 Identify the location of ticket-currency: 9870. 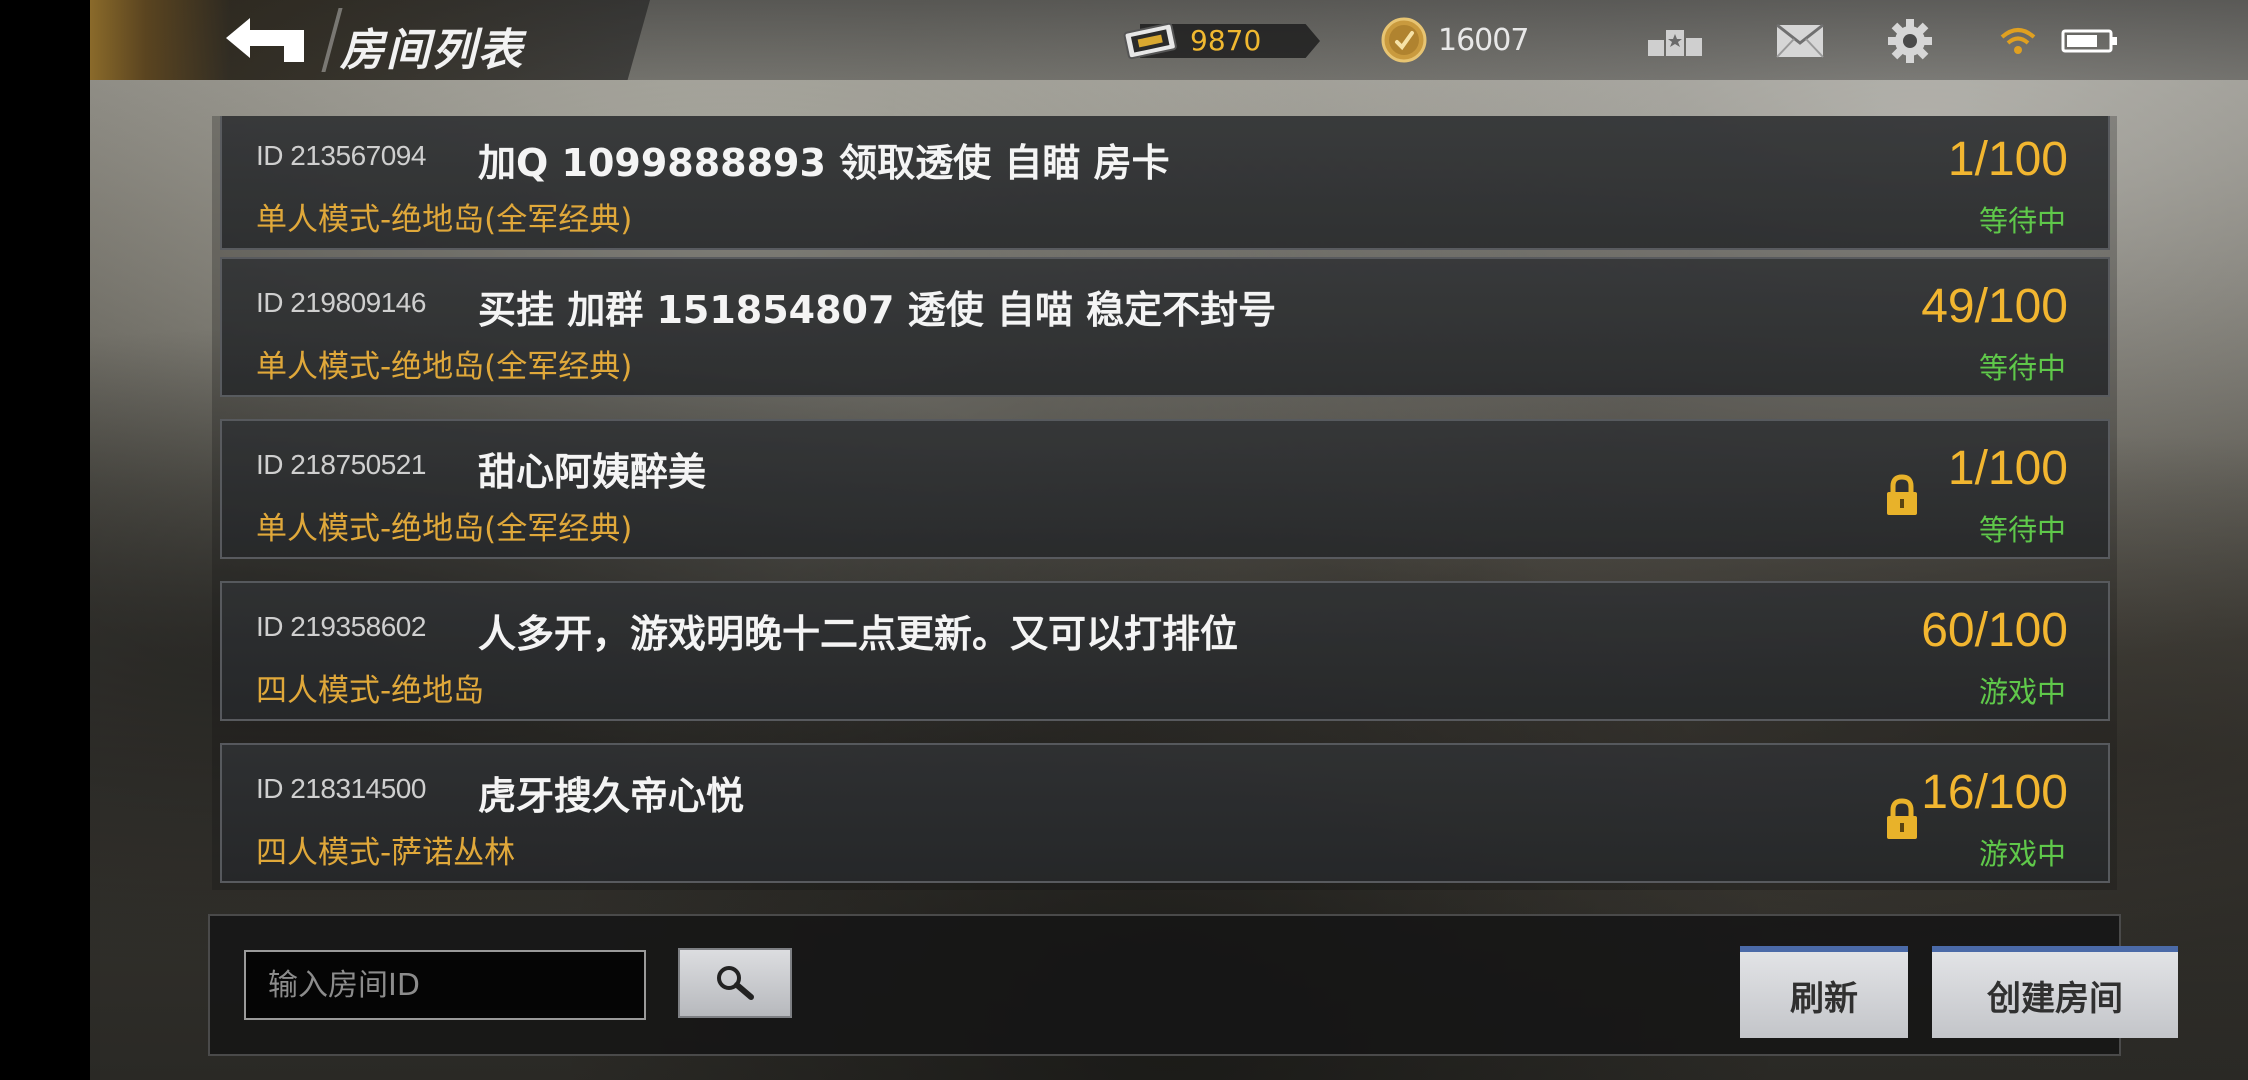
(1220, 40).